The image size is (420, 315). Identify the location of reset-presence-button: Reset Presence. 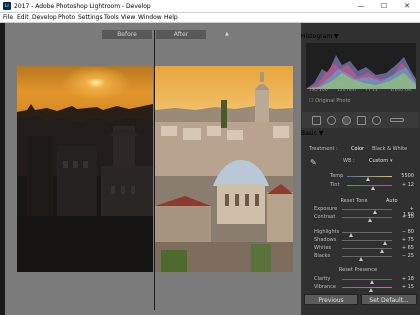
(358, 270).